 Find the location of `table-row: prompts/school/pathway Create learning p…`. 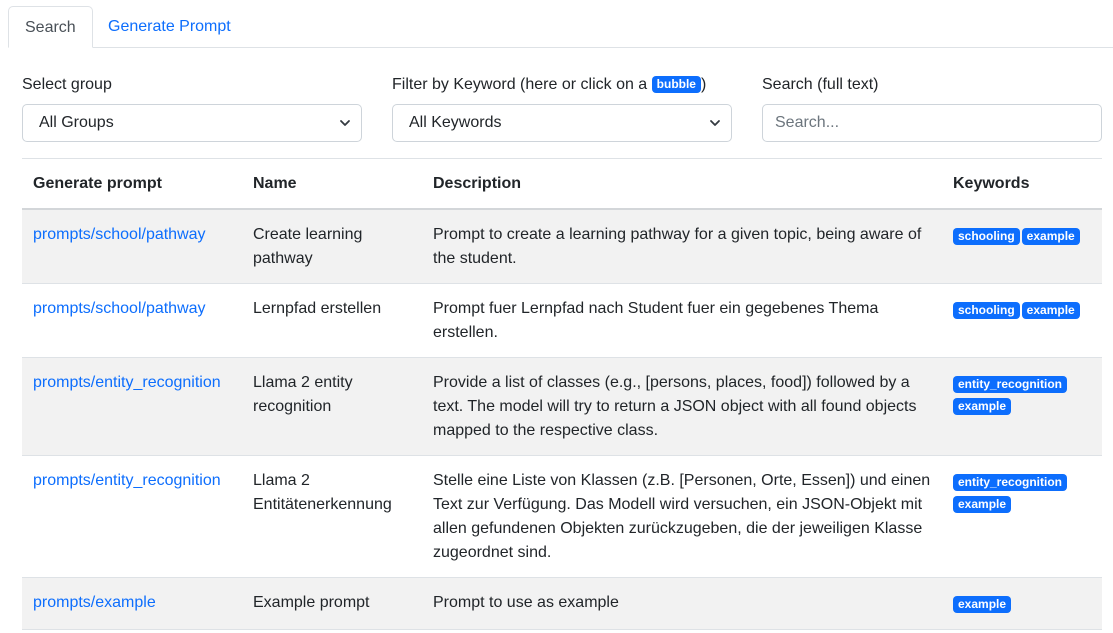

table-row: prompts/school/pathway Create learning p… is located at coordinates (562, 246).